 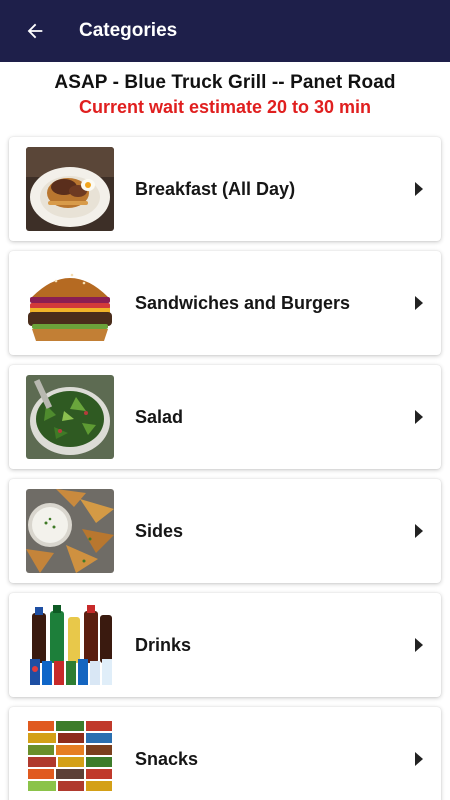 I want to click on arrow-left-icon, so click(x=35, y=31).